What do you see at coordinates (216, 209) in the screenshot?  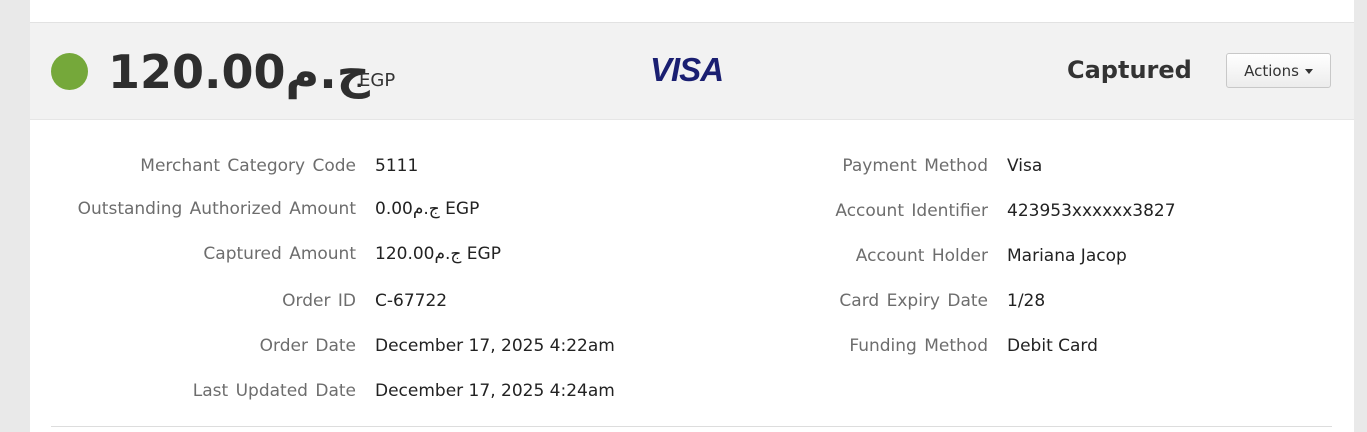 I see `outstanding-authorized-amount-label: Outstanding Authorized Amount` at bounding box center [216, 209].